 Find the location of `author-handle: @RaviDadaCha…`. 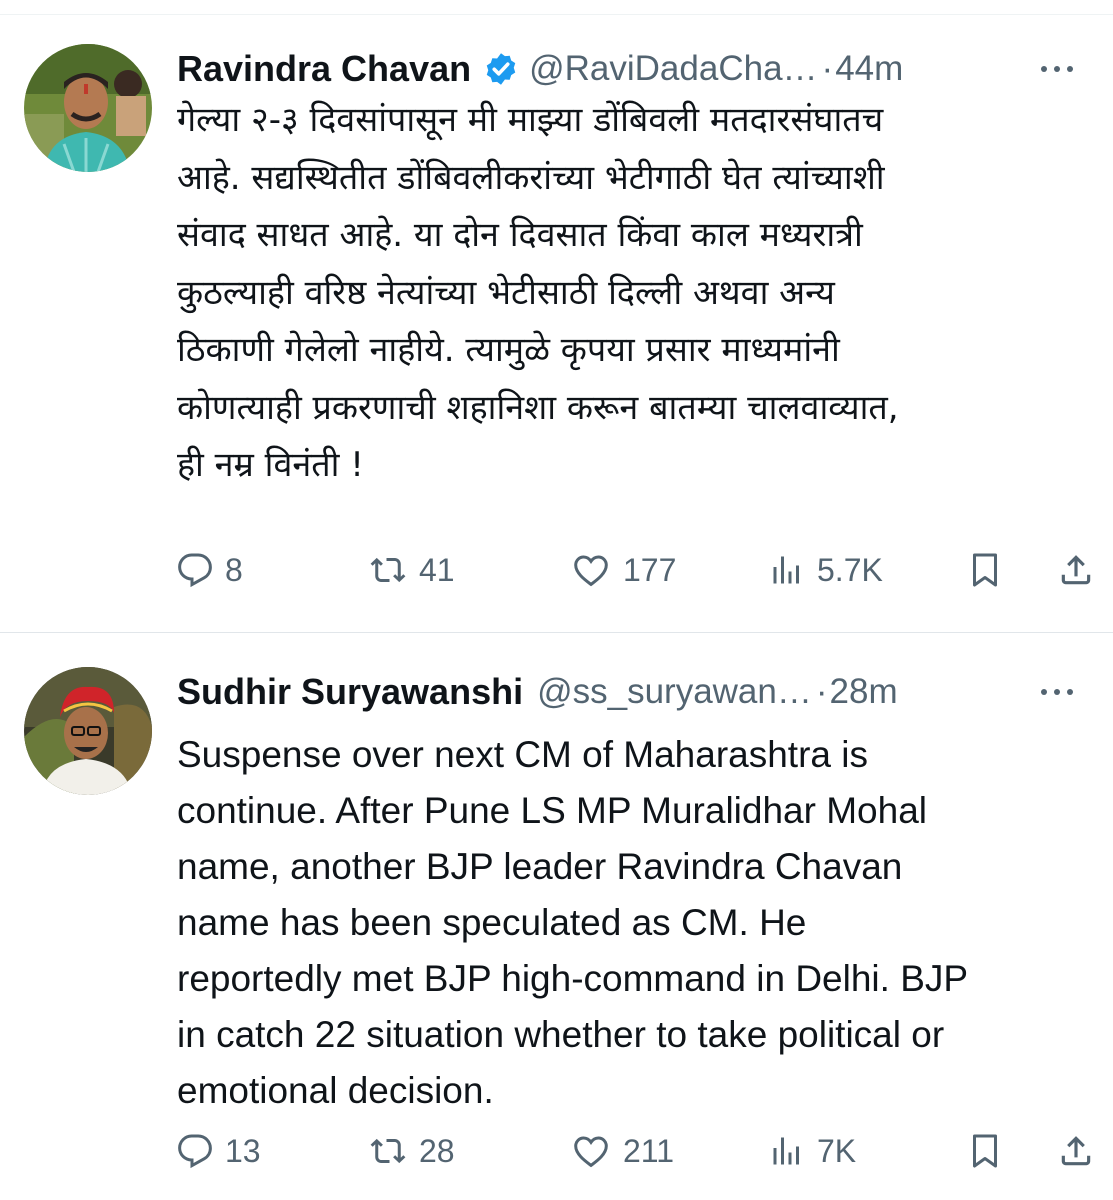

author-handle: @RaviDadaCha… is located at coordinates (673, 69).